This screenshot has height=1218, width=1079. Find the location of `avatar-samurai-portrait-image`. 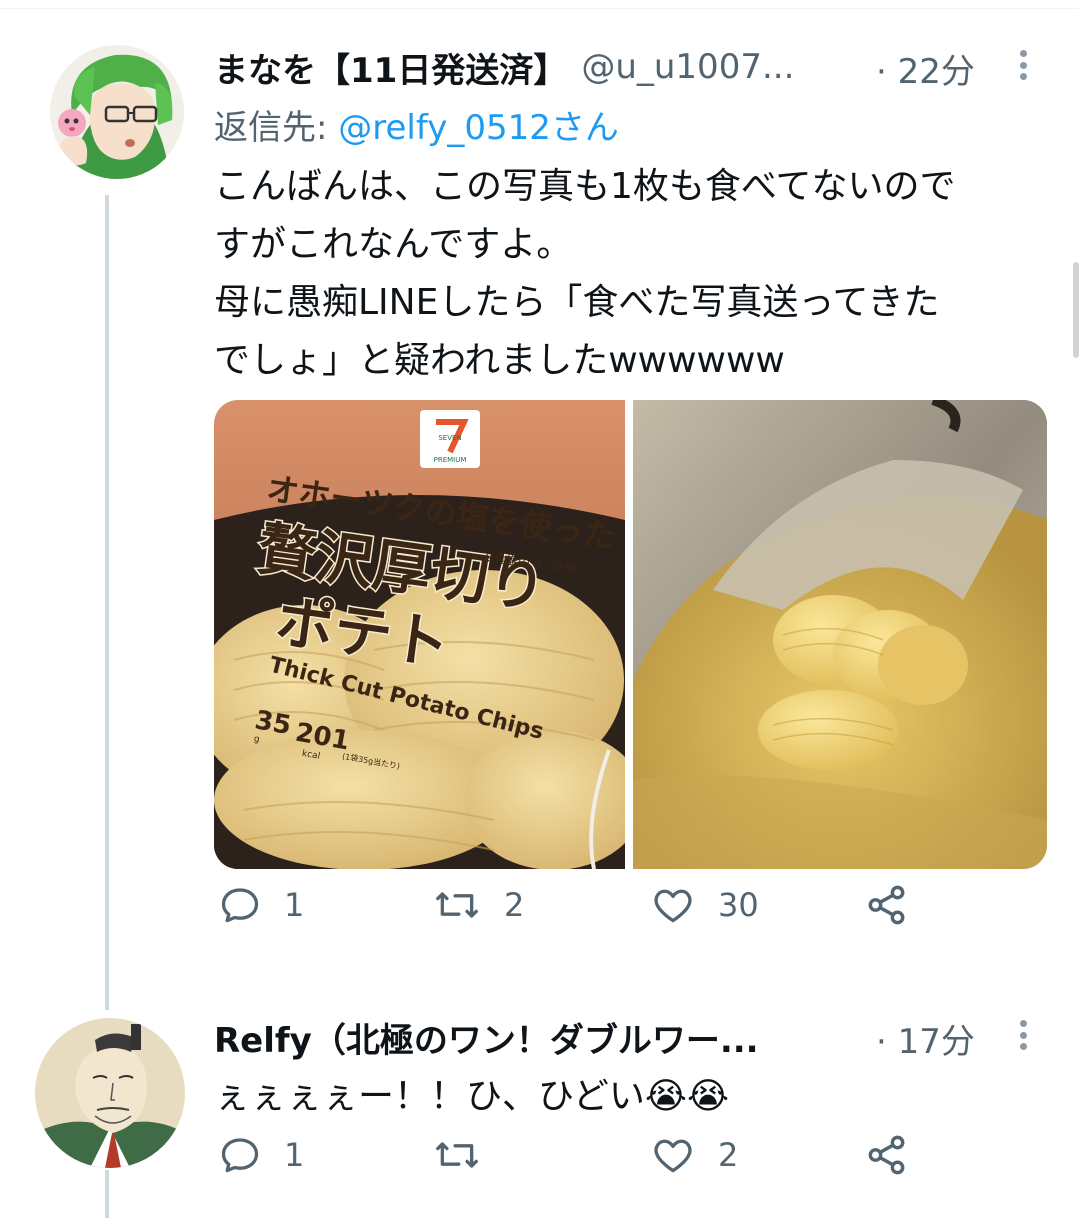

avatar-samurai-portrait-image is located at coordinates (110, 1093).